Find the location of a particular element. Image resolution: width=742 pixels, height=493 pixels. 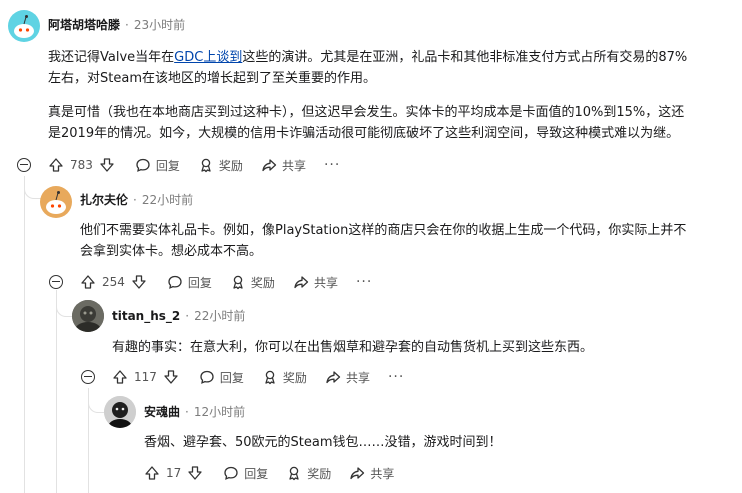

text-segment: 这些的演讲。尤其是在亚洲，礼品卡和其他非标准支付方式占所有交易的87% is located at coordinates (465, 57).